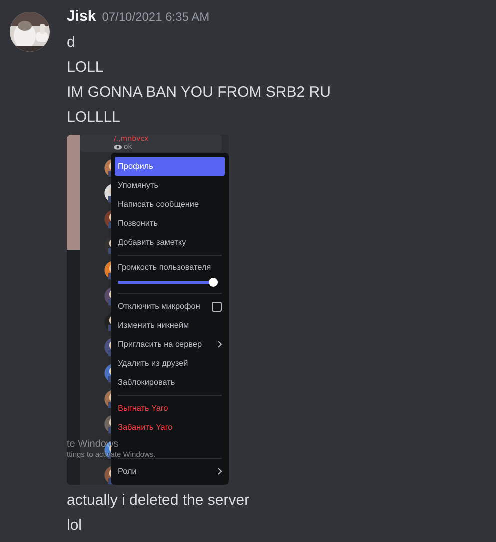 Image resolution: width=496 pixels, height=542 pixels. Describe the element at coordinates (170, 382) in the screenshot. I see `menu-item: Заблокировать` at that location.